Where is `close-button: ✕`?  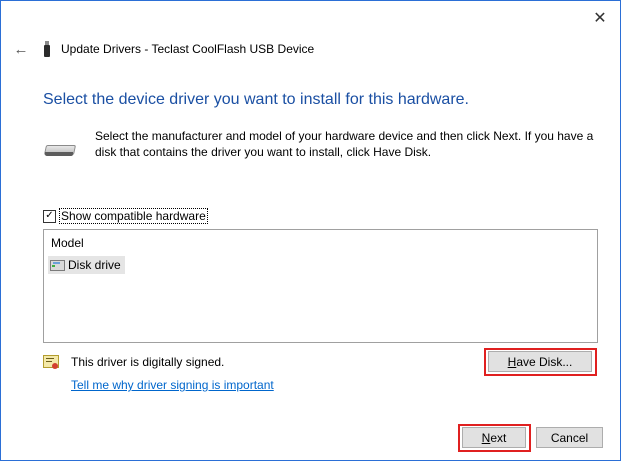
close-button: ✕ is located at coordinates (600, 18).